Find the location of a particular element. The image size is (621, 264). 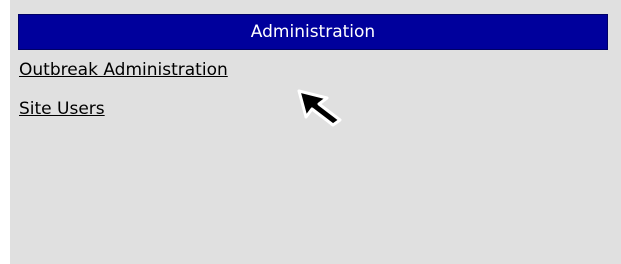

administration-title: Administration is located at coordinates (313, 31).